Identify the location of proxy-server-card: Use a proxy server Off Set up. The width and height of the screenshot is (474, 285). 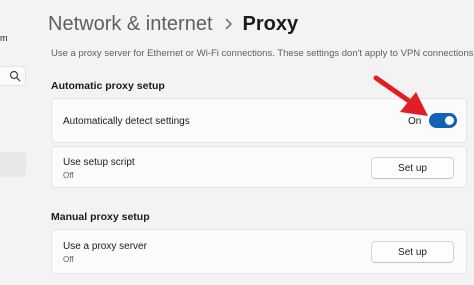
(259, 251).